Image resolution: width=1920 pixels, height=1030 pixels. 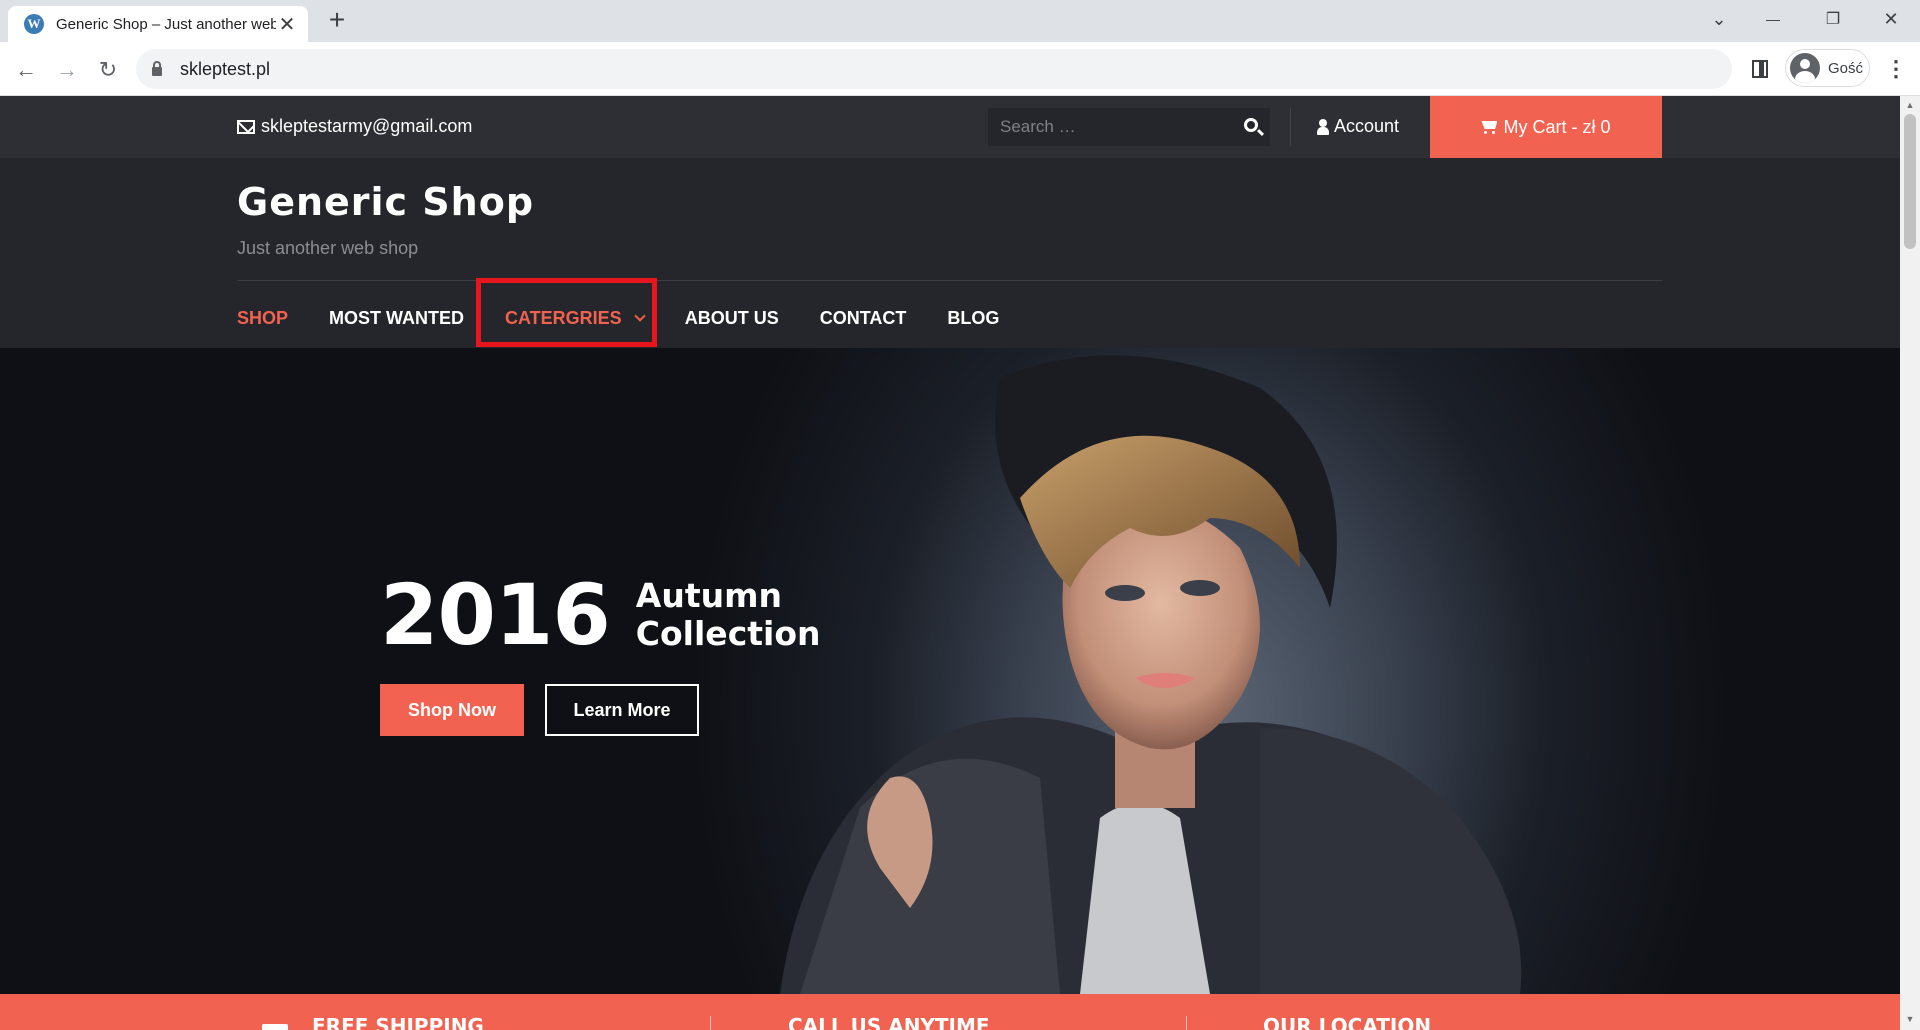 I want to click on hero-headline: 2016 Autumn Collection, so click(x=600, y=615).